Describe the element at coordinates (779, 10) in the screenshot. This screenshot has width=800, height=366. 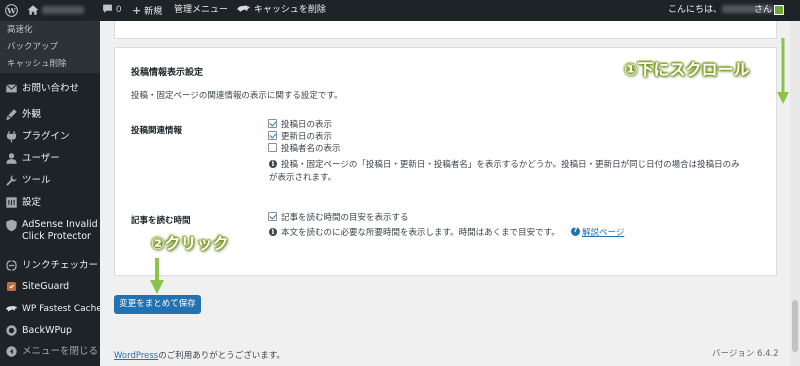
I see `avatar` at that location.